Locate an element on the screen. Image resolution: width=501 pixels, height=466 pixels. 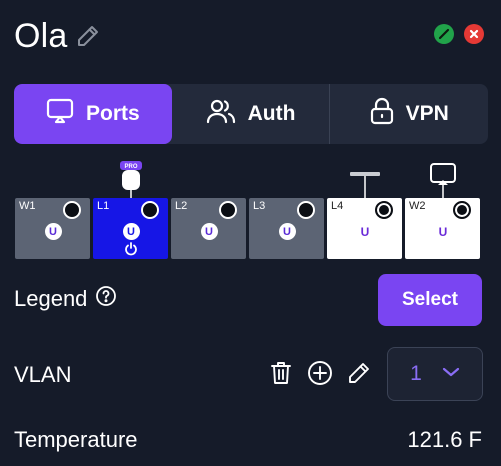
port-label: L1 is located at coordinates (103, 206).